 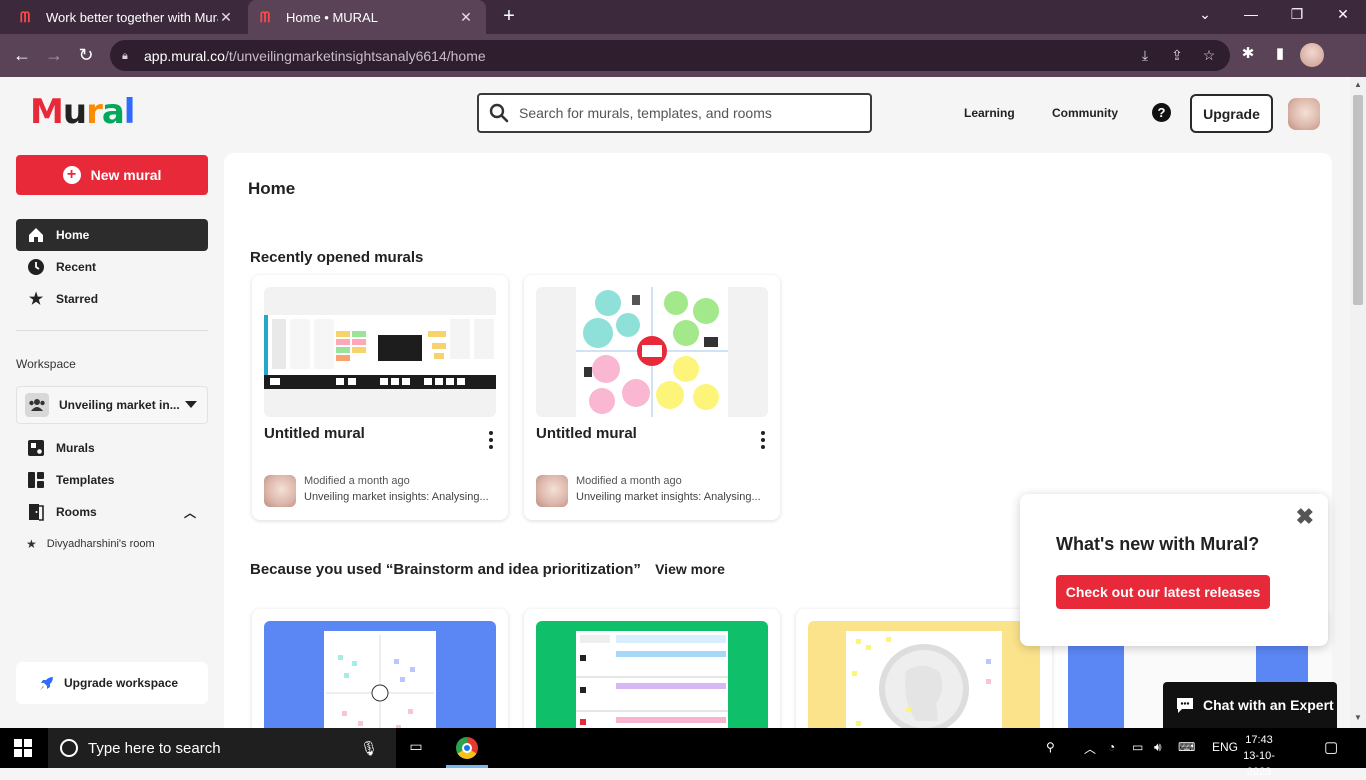 What do you see at coordinates (280, 491) in the screenshot?
I see `owner-avatar` at bounding box center [280, 491].